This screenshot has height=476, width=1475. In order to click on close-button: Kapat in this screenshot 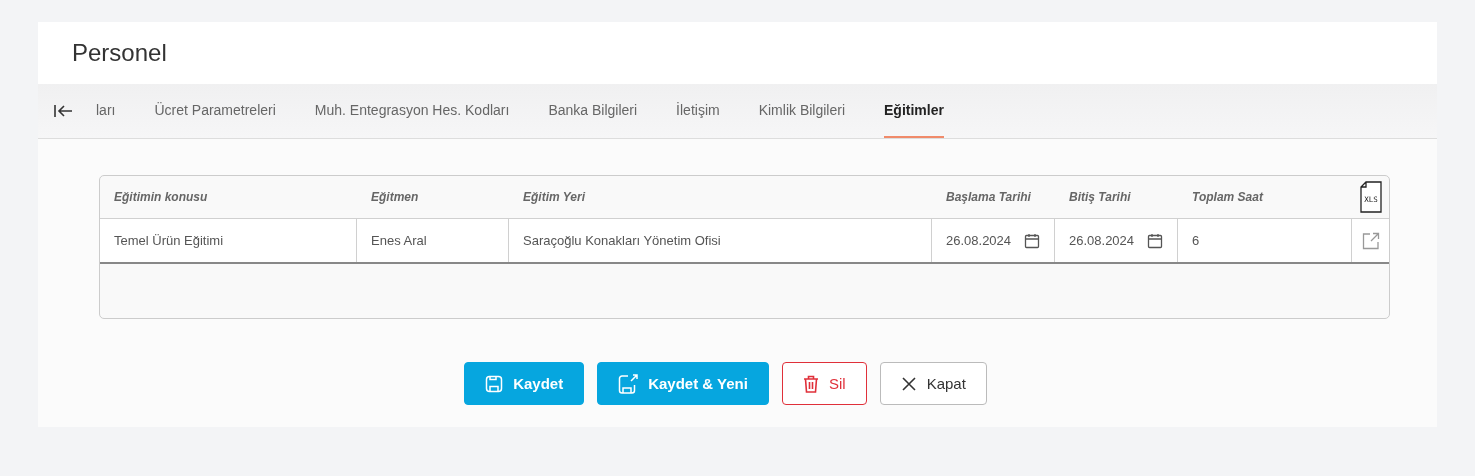, I will do `click(933, 383)`.